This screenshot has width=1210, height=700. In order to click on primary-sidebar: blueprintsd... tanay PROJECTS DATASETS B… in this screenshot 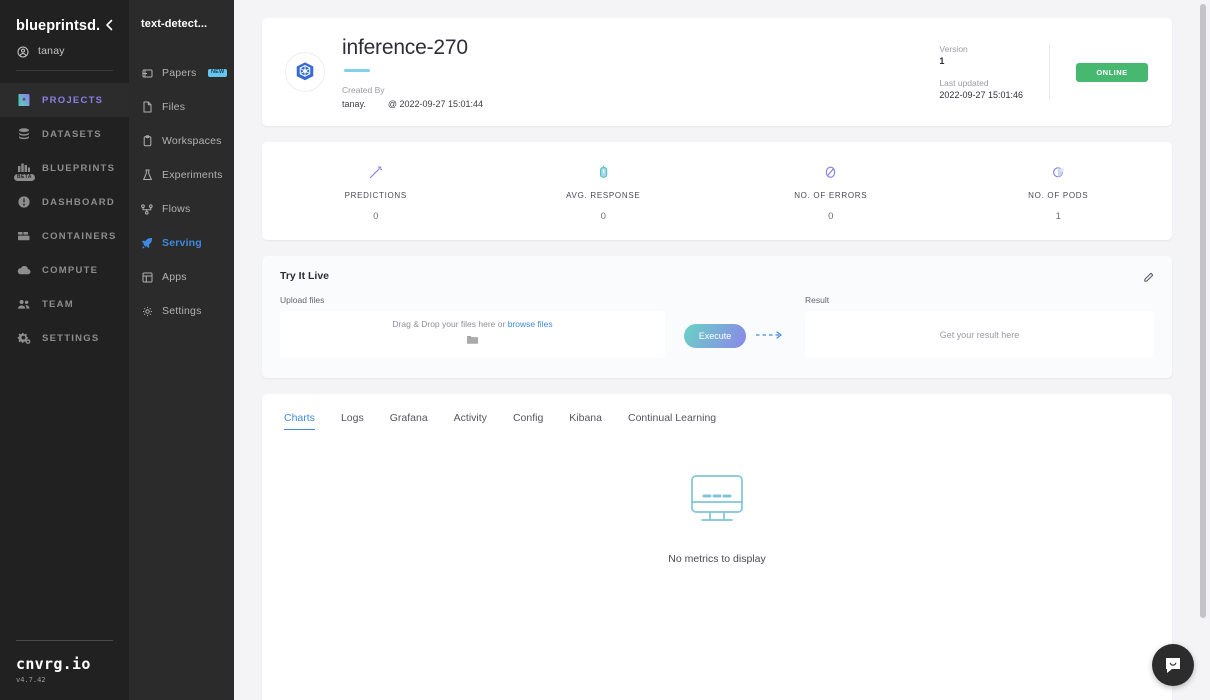, I will do `click(64, 350)`.